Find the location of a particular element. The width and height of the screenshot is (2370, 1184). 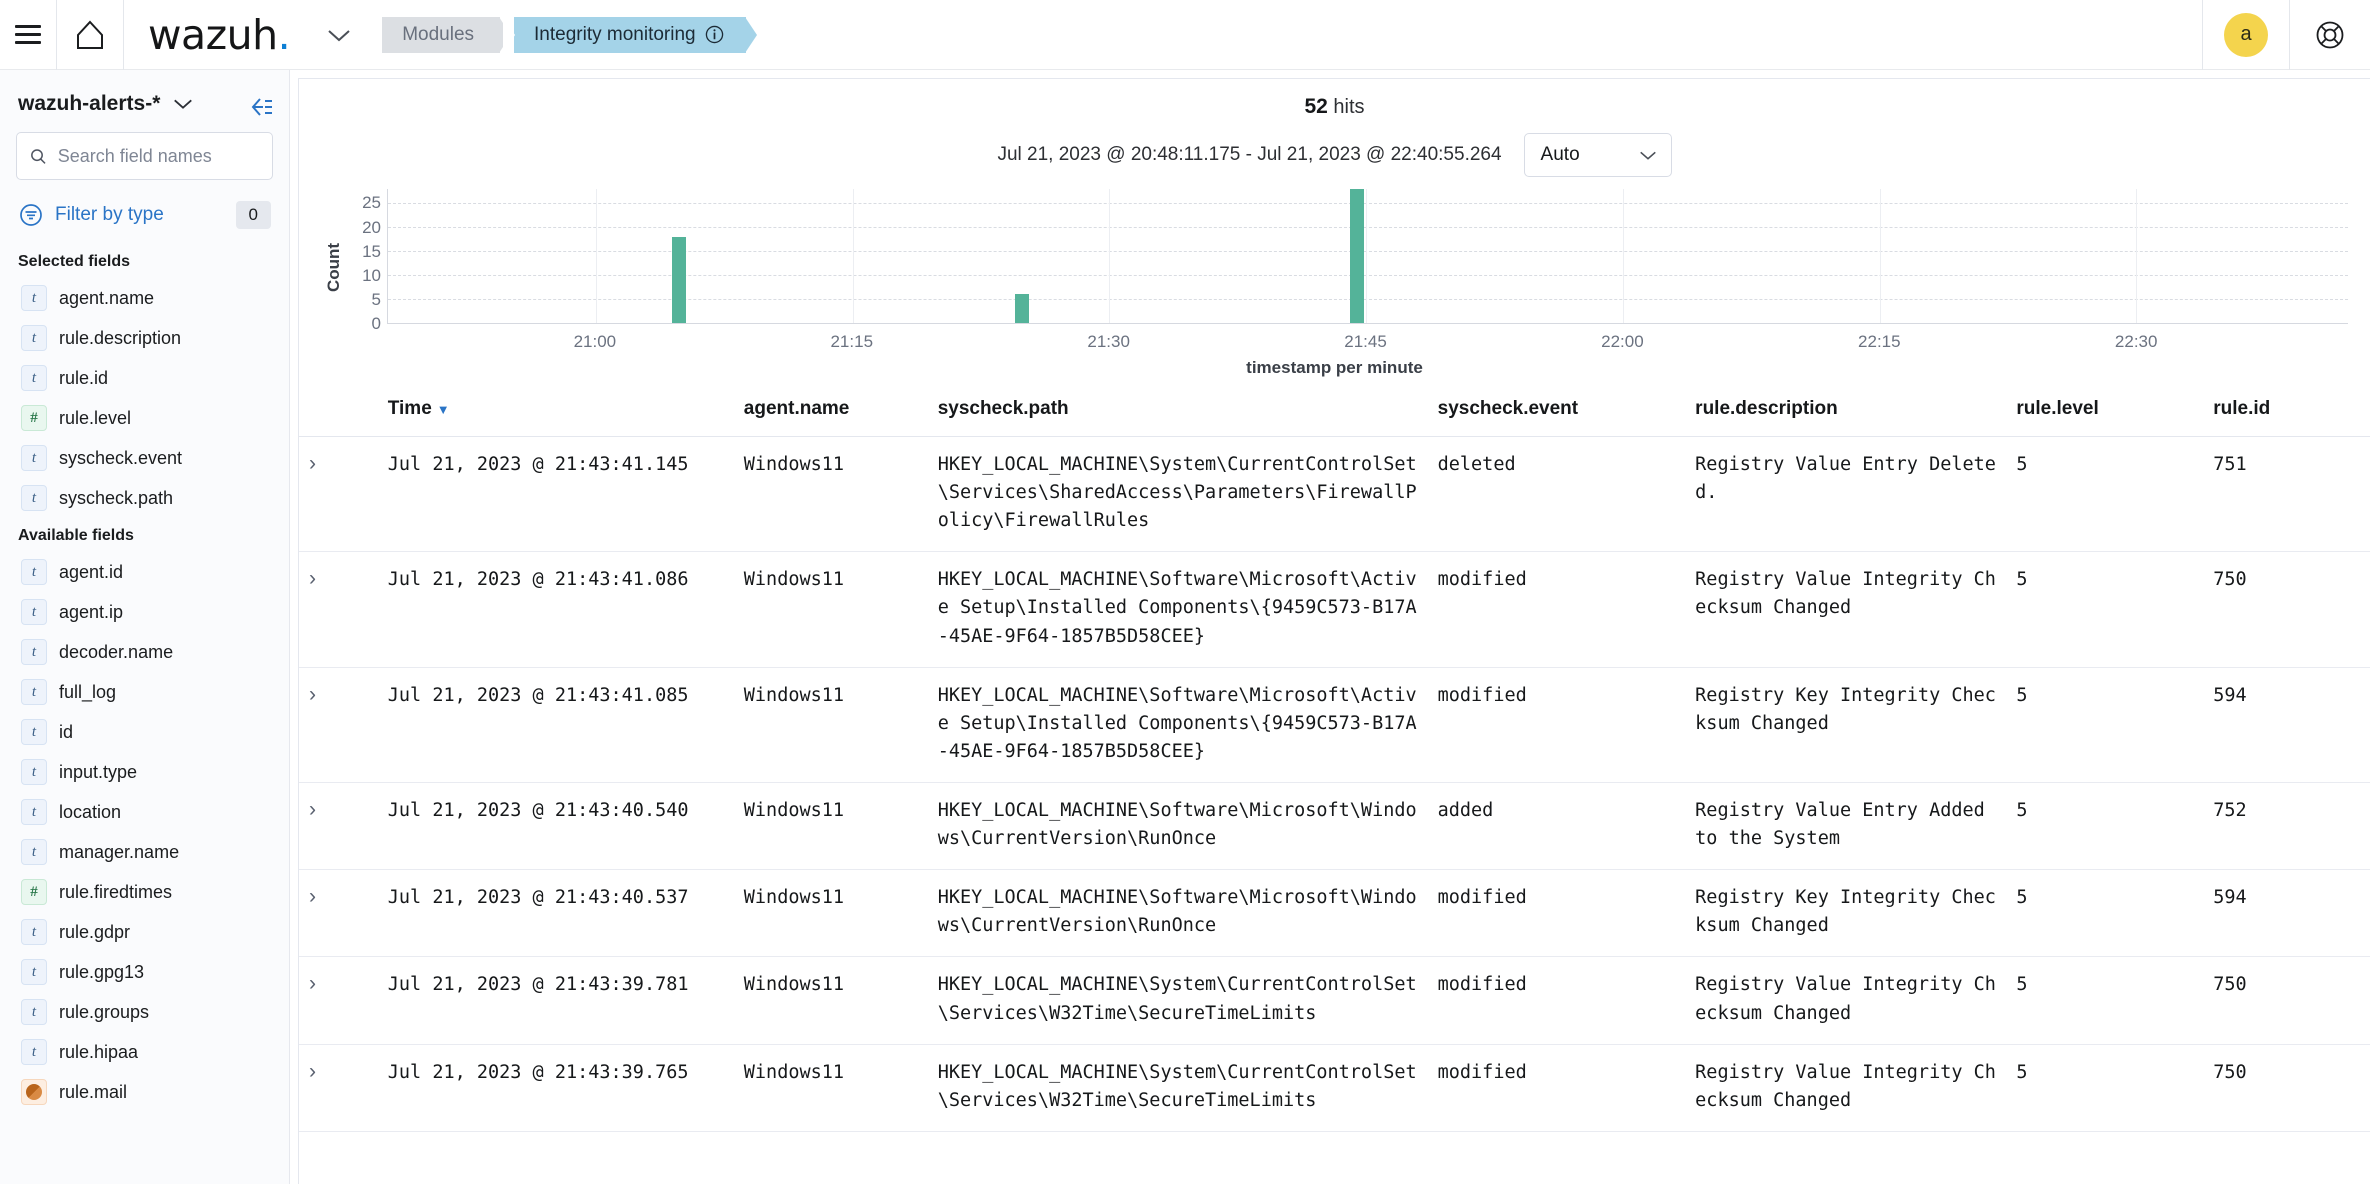

column-header-agent-name: agent.name is located at coordinates (830, 412).